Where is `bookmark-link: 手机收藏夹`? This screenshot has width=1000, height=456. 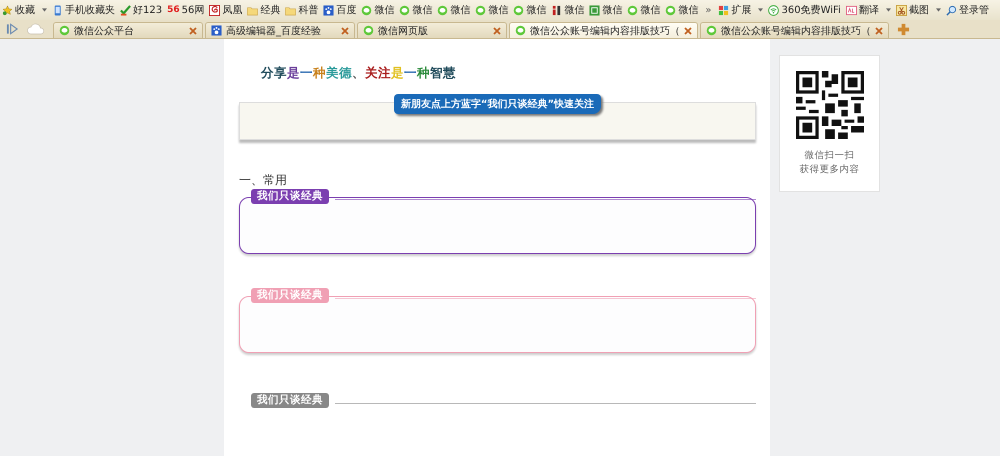
bookmark-link: 手机收藏夹 is located at coordinates (83, 10).